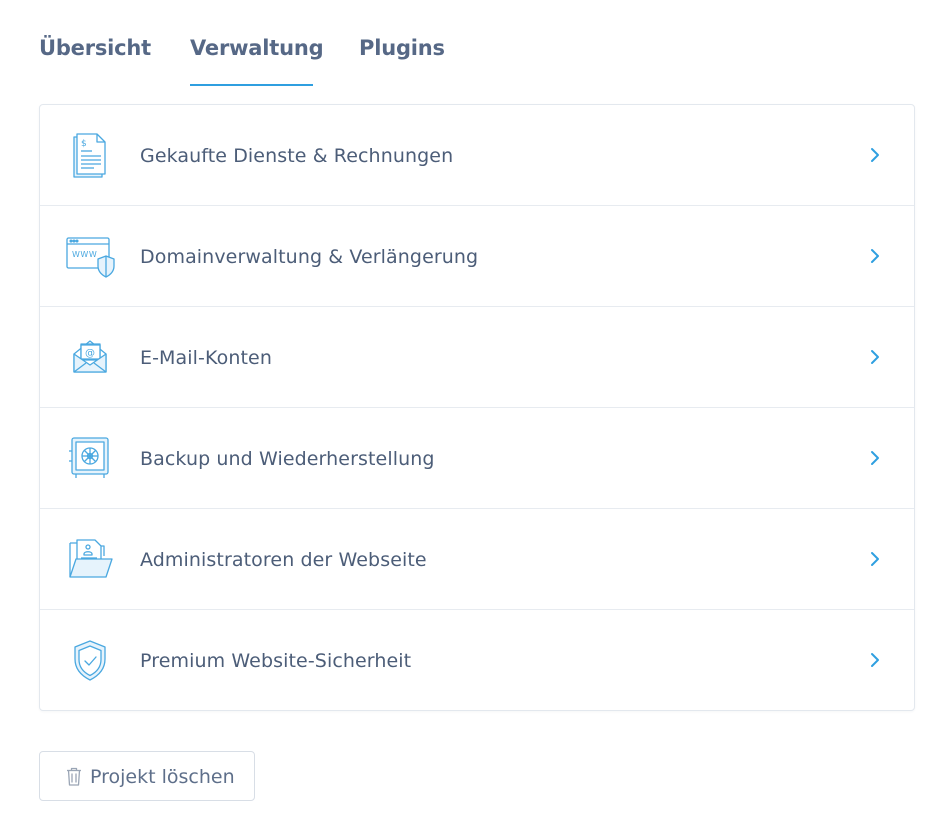 Image resolution: width=943 pixels, height=840 pixels. What do you see at coordinates (90, 661) in the screenshot?
I see `shield-check-icon` at bounding box center [90, 661].